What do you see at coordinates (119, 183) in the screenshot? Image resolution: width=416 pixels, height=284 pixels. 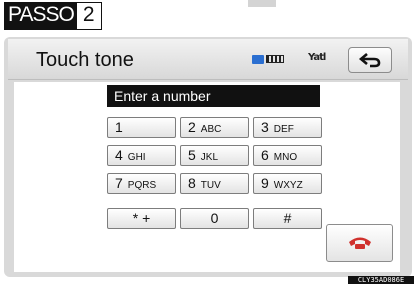 I see `key-digit: 7` at bounding box center [119, 183].